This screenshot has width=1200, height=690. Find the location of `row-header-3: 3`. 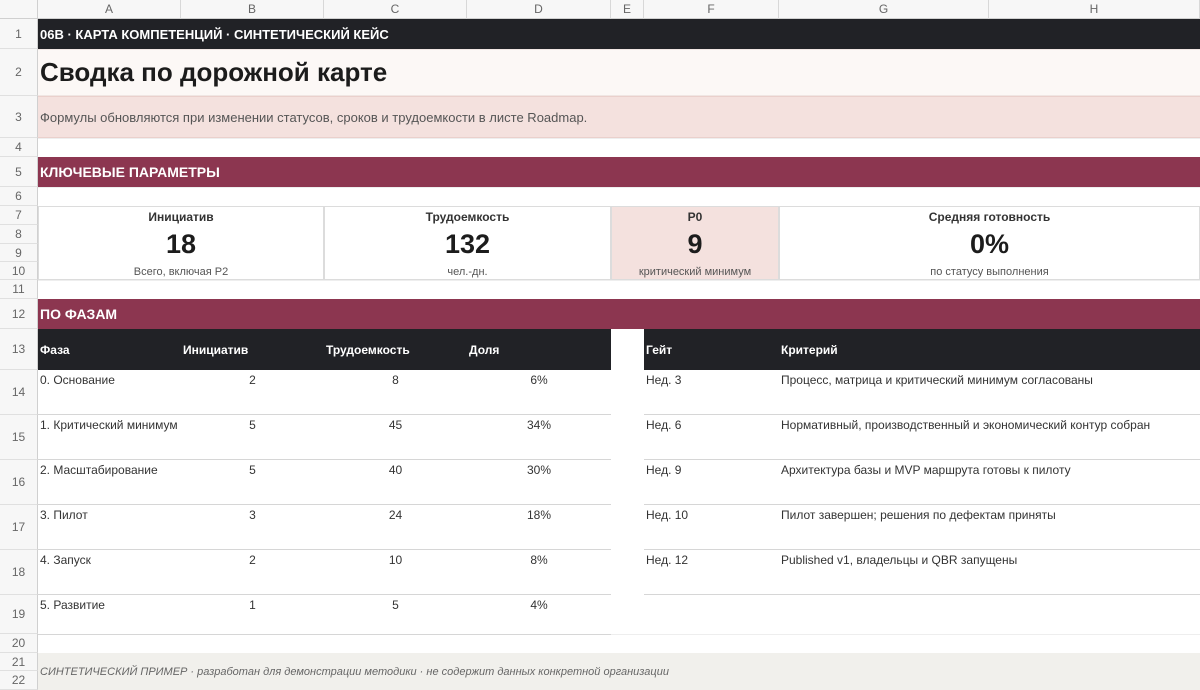

row-header-3: 3 is located at coordinates (19, 117).